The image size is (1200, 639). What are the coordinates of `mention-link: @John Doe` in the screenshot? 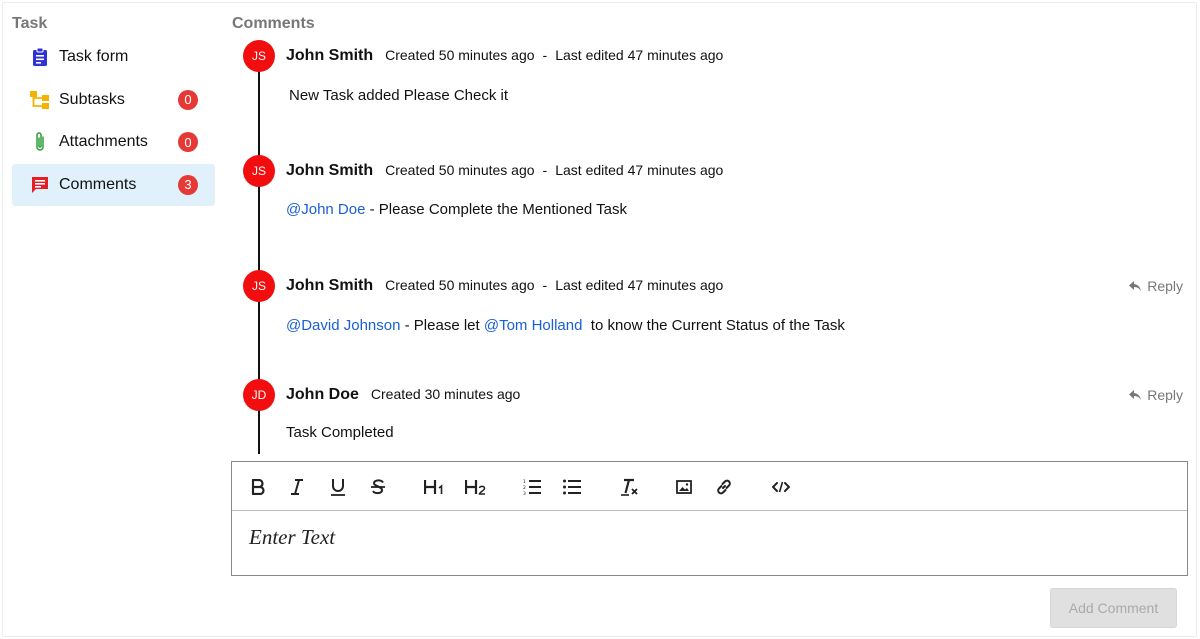 It's located at (325, 209).